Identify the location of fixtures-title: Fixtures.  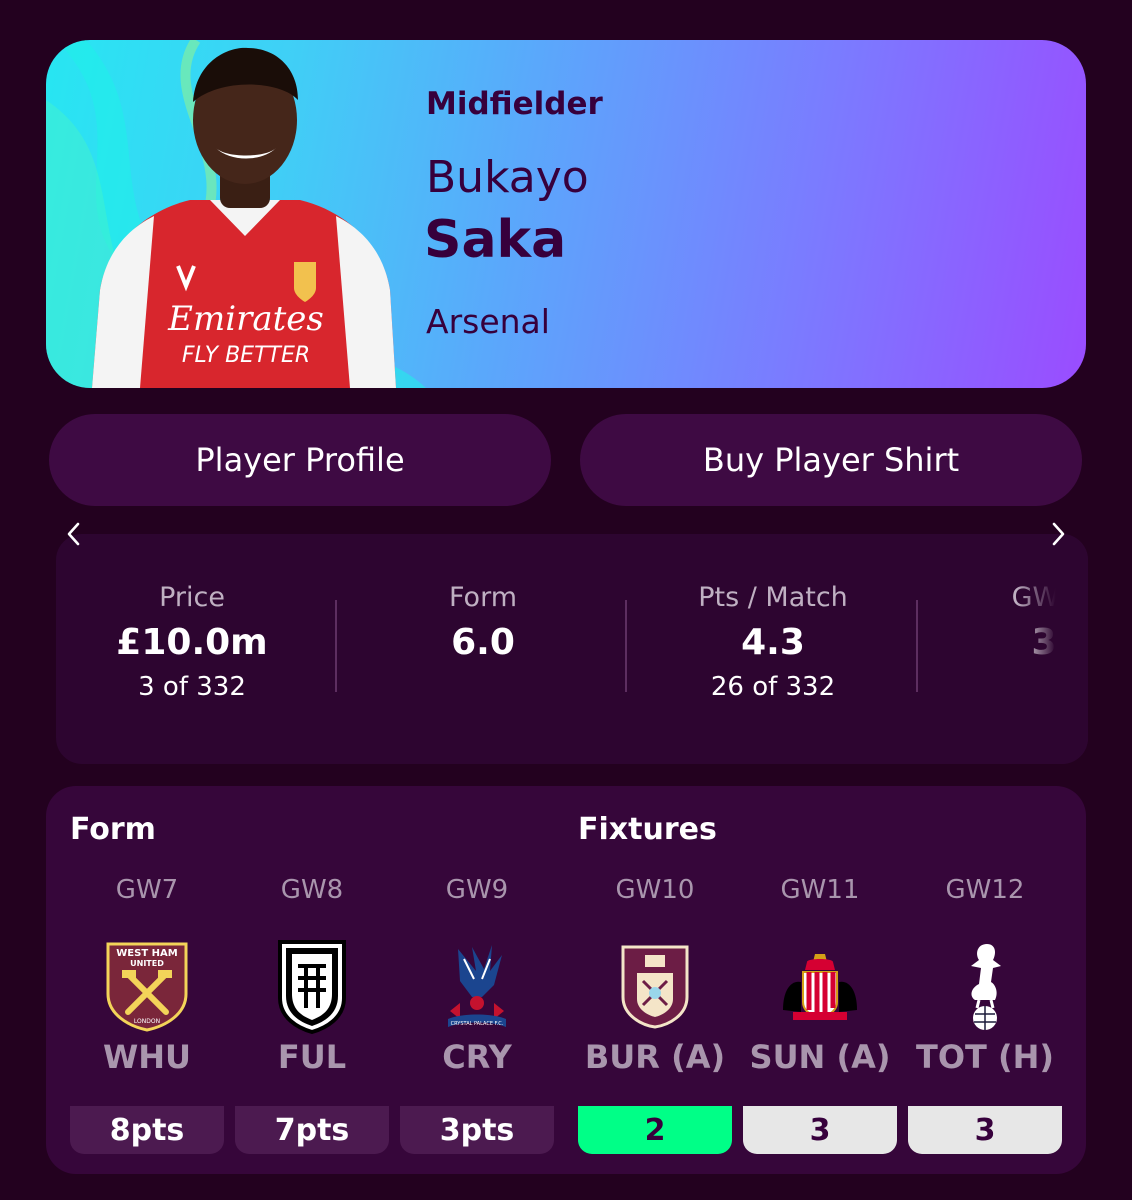
(647, 829).